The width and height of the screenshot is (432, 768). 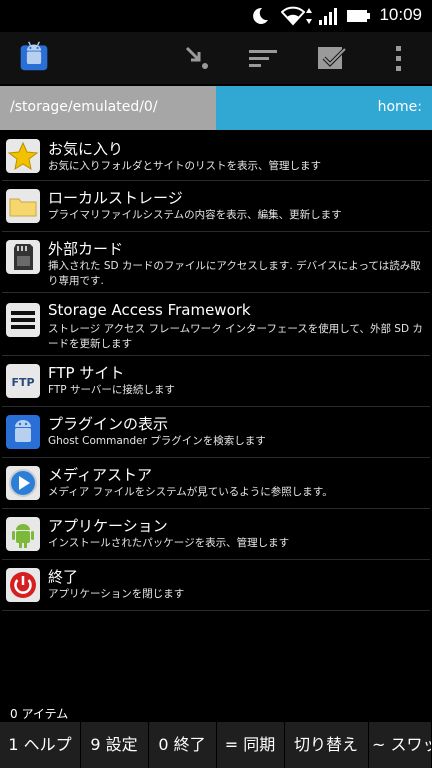 I want to click on path-bar: /storage/emulated/0/ home:, so click(x=216, y=108).